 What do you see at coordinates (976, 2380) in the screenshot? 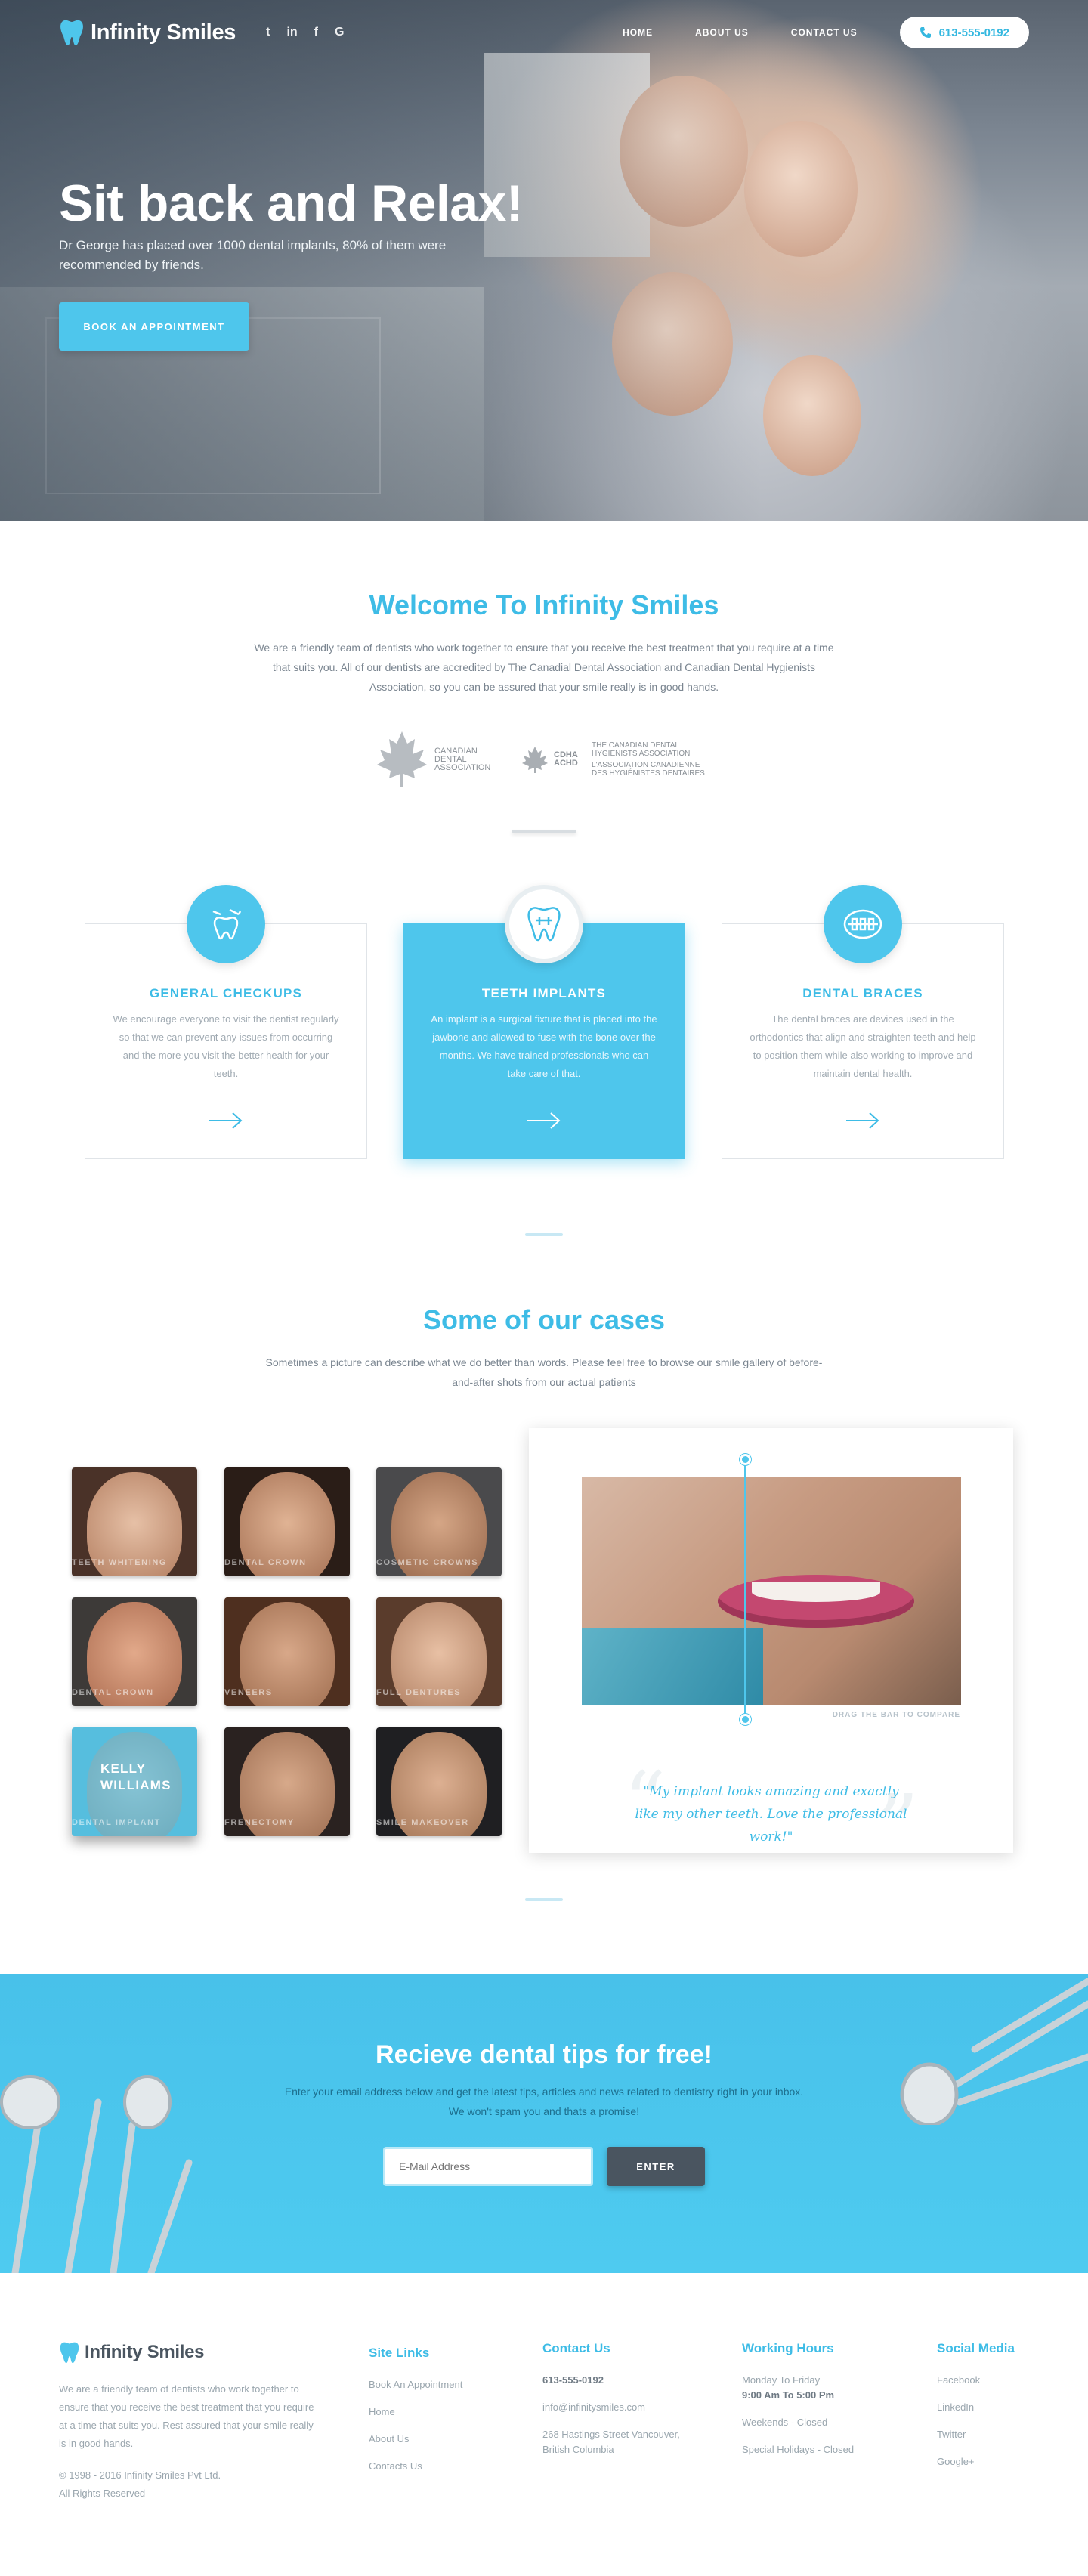
I see `footer-facebook: Facebook` at bounding box center [976, 2380].